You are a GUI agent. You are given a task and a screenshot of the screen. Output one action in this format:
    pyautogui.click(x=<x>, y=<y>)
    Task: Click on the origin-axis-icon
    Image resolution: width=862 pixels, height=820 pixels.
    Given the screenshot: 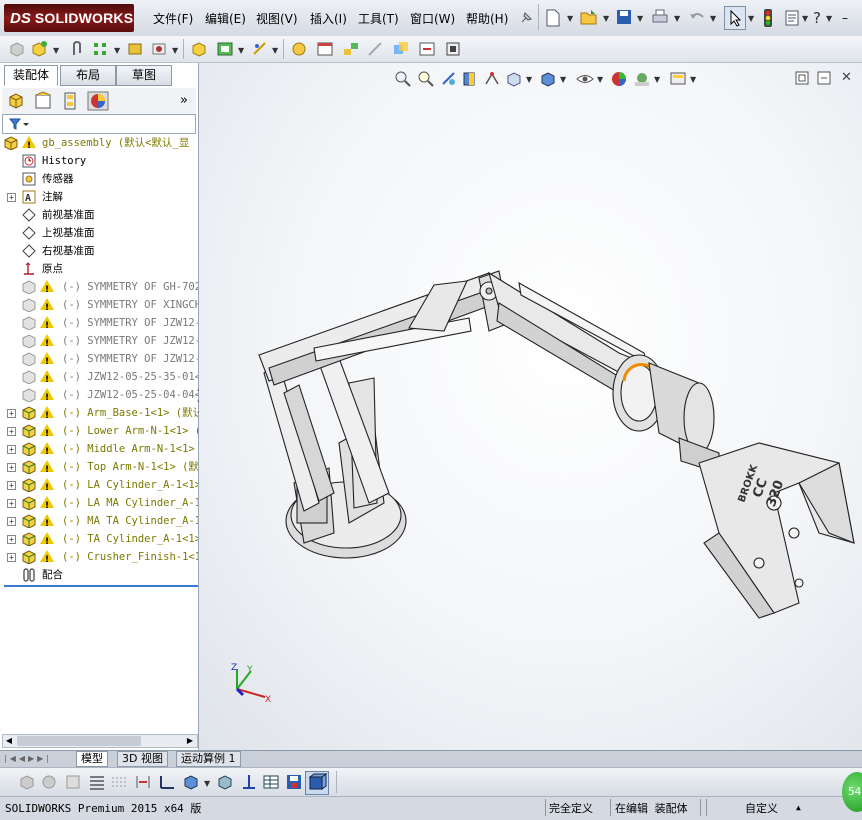 What is the action you would take?
    pyautogui.click(x=249, y=782)
    